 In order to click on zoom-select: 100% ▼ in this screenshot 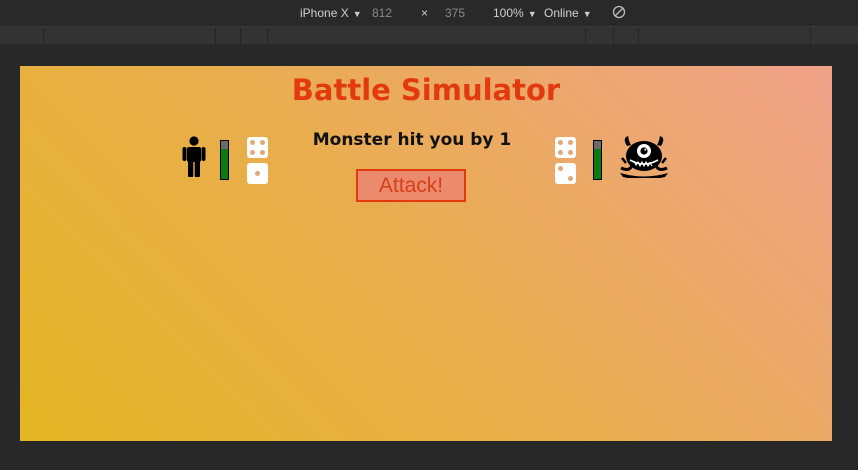, I will do `click(515, 13)`.